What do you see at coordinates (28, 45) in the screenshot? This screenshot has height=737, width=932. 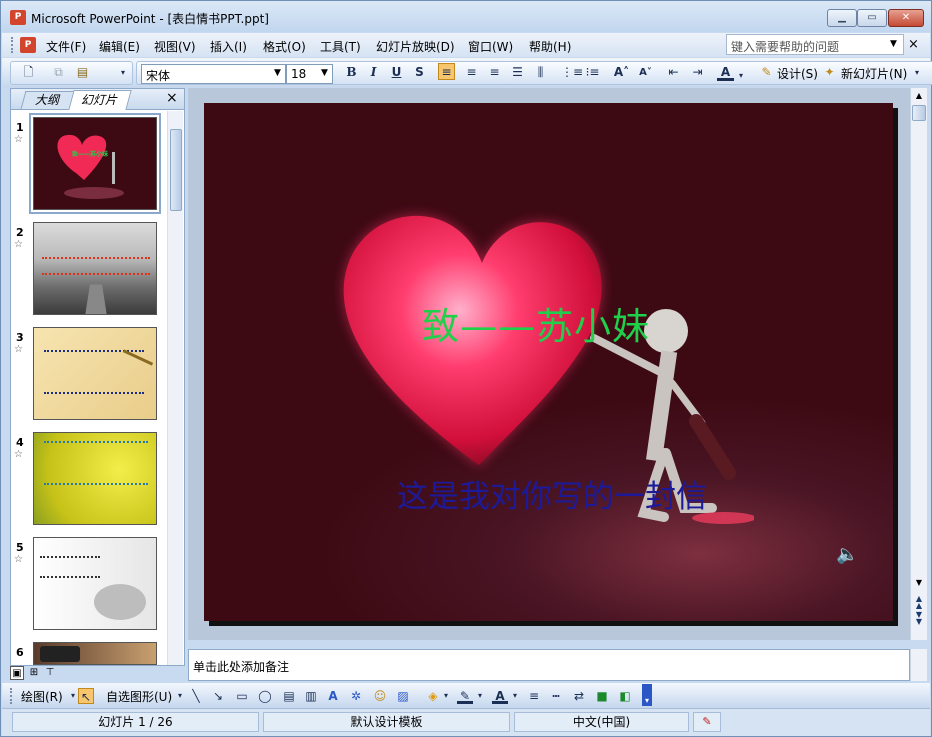 I see `document-icon: P` at bounding box center [28, 45].